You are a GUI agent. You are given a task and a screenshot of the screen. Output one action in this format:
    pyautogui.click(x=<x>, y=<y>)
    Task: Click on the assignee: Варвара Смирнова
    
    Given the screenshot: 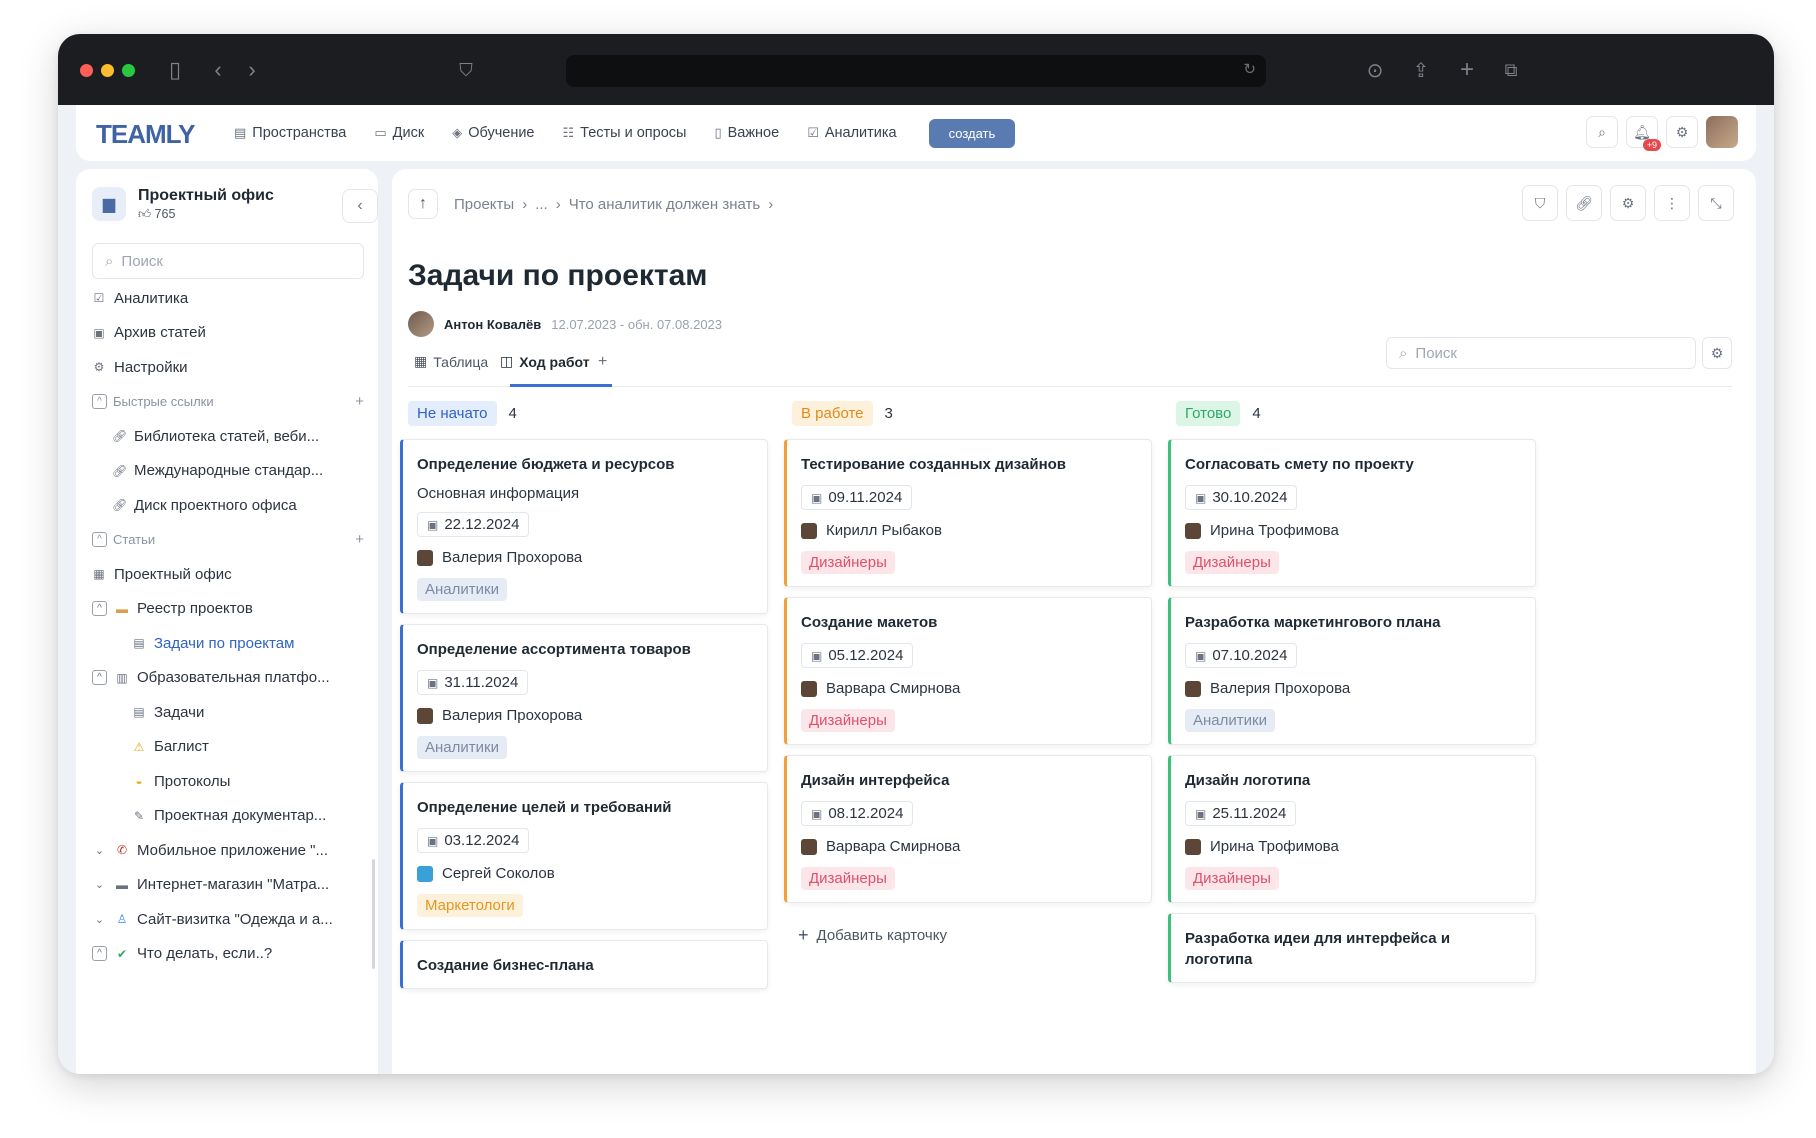 What is the action you would take?
    pyautogui.click(x=969, y=688)
    